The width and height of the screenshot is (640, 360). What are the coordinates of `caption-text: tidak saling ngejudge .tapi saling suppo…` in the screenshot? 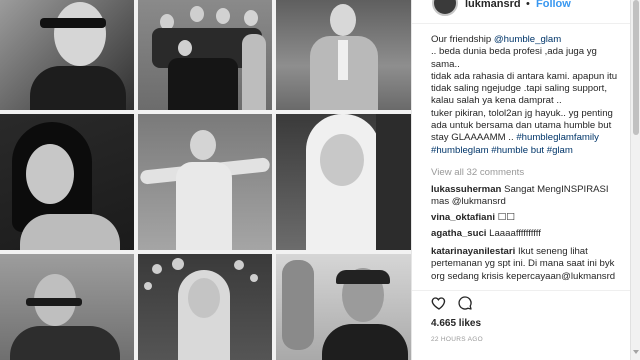 It's located at (519, 89).